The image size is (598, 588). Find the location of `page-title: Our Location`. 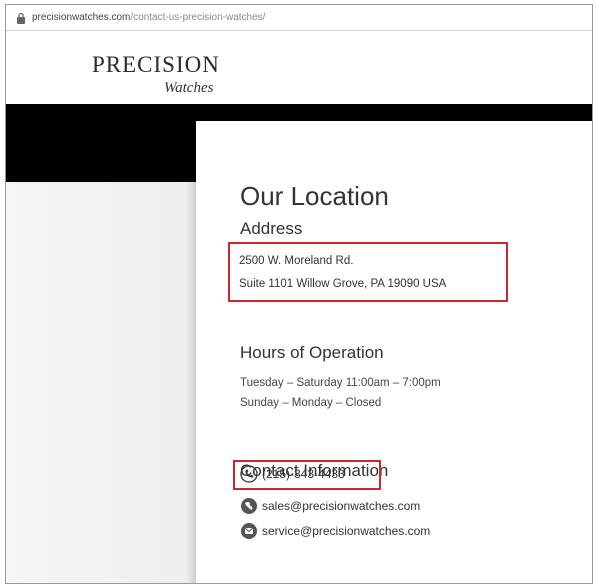

page-title: Our Location is located at coordinates (314, 196).